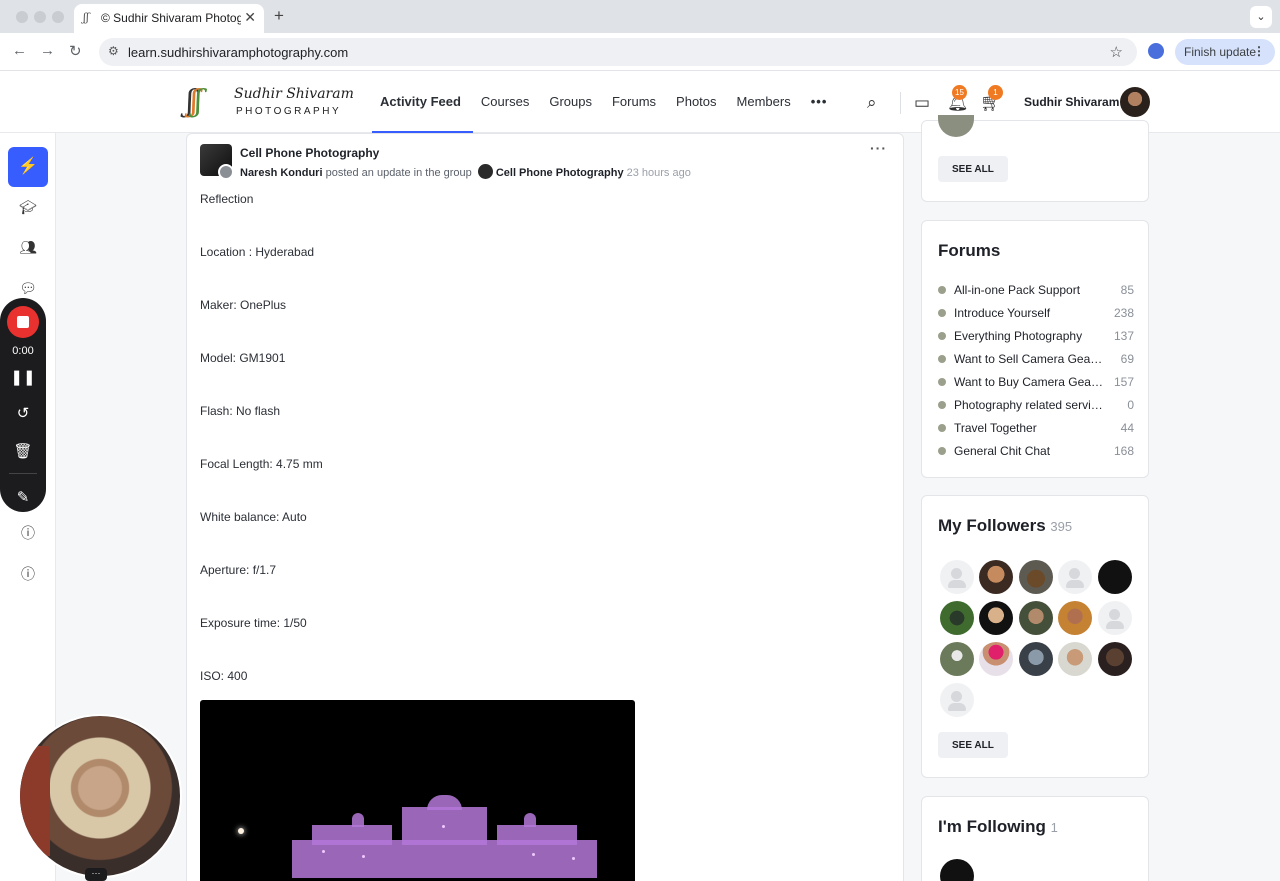 Image resolution: width=1280 pixels, height=881 pixels. What do you see at coordinates (618, 52) in the screenshot?
I see `address-bar: ⚙ learn.sudhirshivaramphotography.com ☆` at bounding box center [618, 52].